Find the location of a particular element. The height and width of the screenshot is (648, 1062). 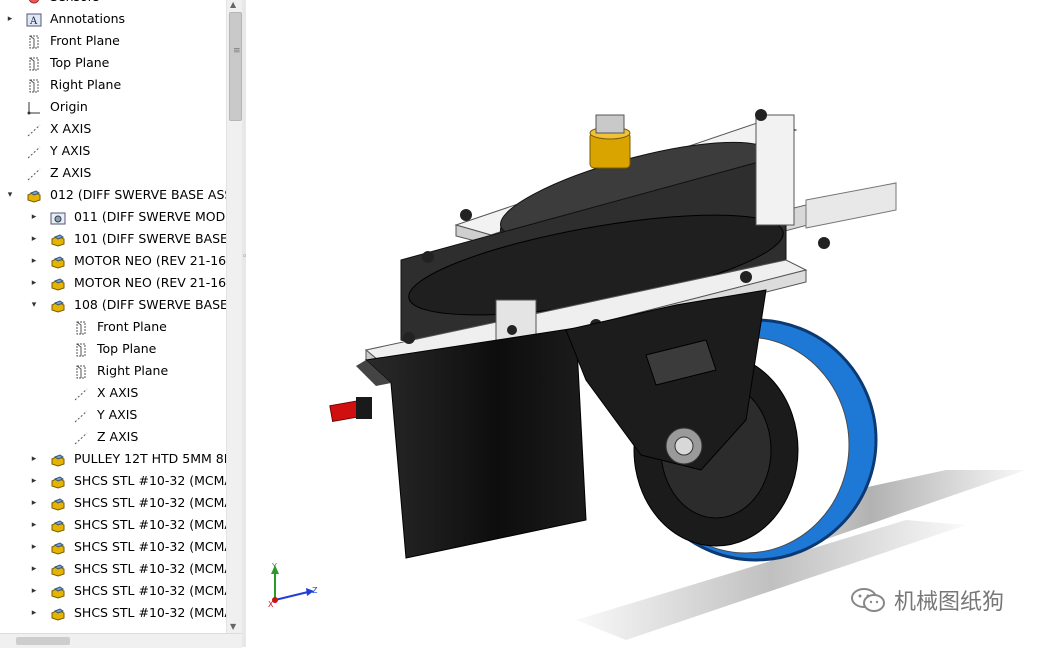

tree-item: ▸ 101 (DIFF SWERVE BASE P is located at coordinates (113, 239).